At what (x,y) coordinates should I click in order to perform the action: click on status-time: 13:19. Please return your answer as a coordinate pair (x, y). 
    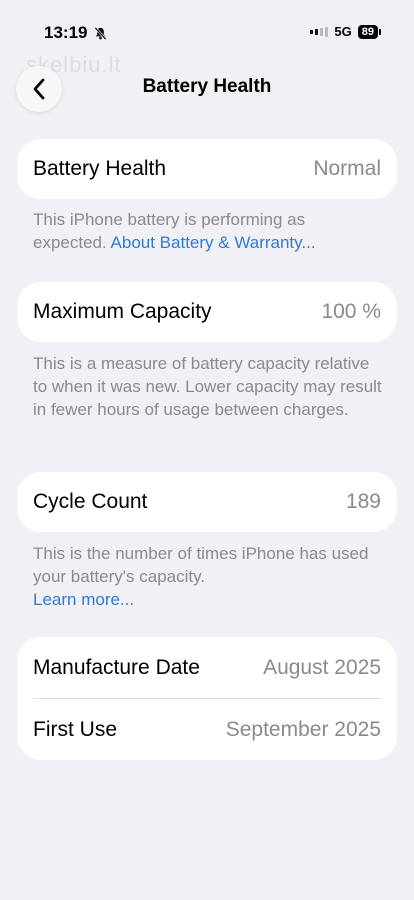
    Looking at the image, I should click on (76, 33).